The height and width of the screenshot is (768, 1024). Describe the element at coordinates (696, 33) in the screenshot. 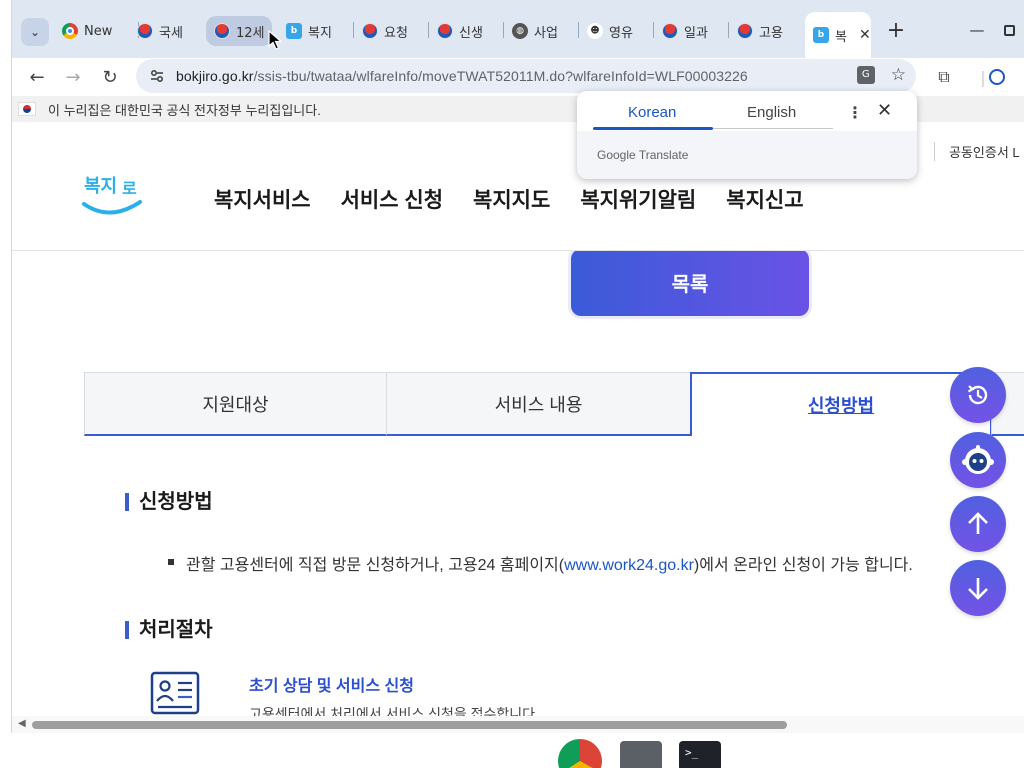

I see `tab-title: 일과` at that location.